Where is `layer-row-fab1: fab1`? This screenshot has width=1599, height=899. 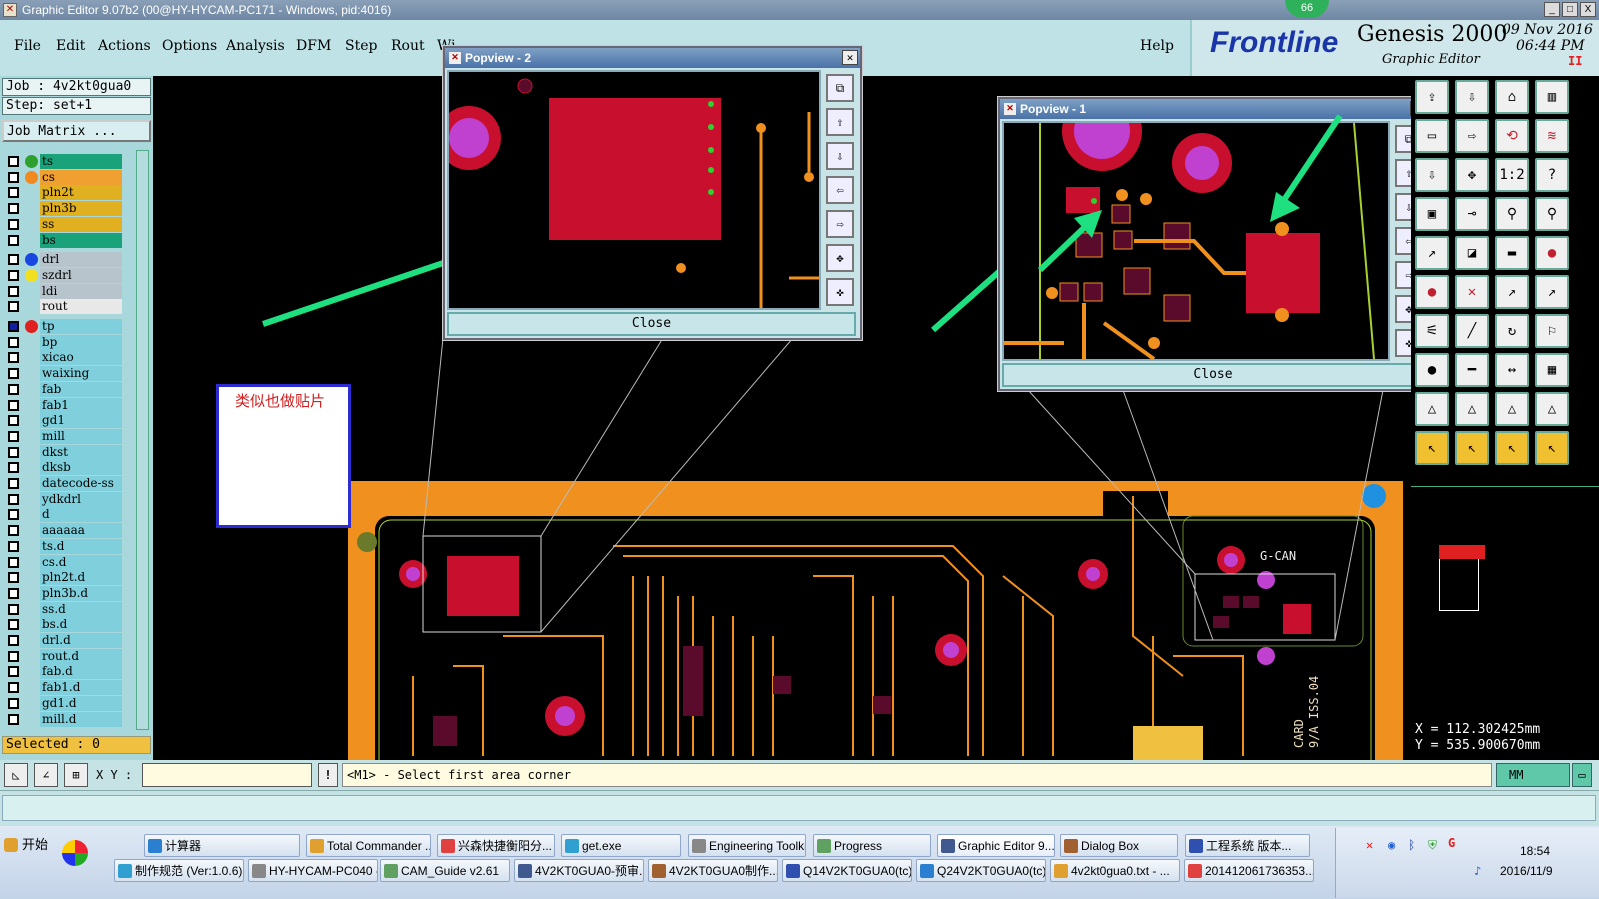
layer-row-fab1: fab1 is located at coordinates (64, 405).